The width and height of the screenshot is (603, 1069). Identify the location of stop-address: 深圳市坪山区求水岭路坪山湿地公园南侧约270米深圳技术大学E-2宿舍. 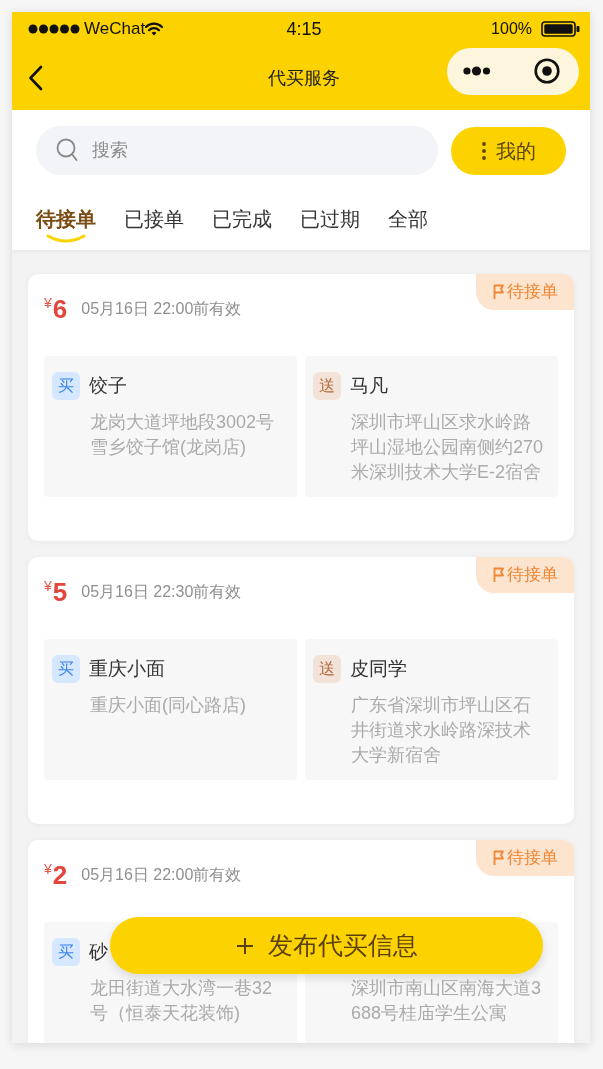
(448, 447).